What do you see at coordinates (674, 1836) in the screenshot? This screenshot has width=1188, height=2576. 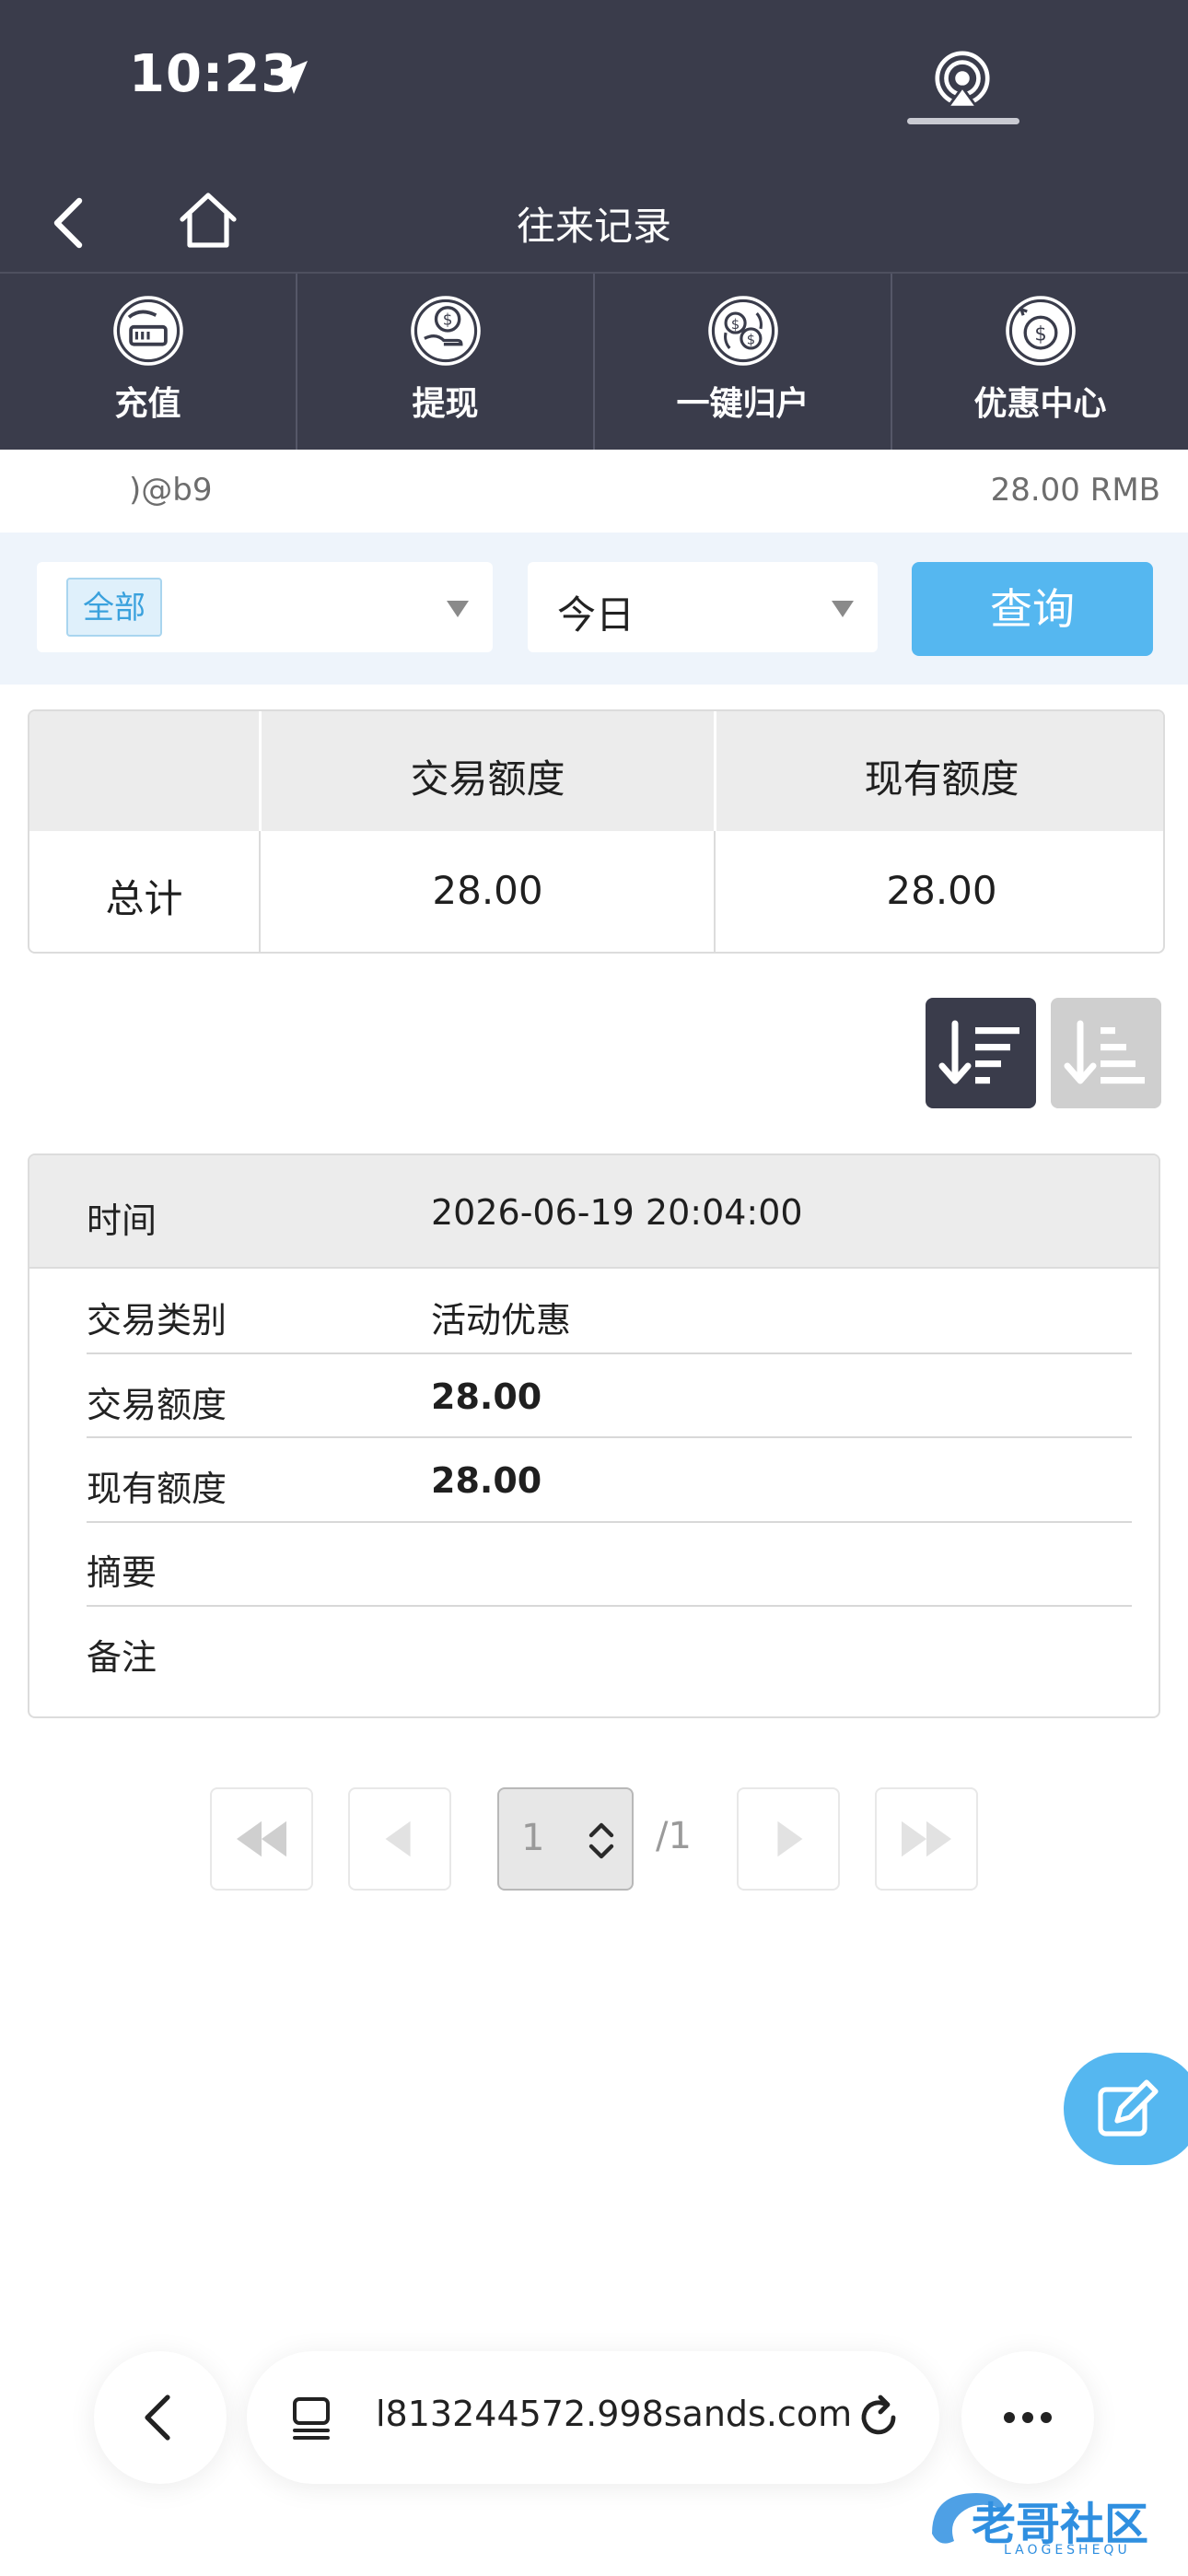 I see `total-pages: /1` at bounding box center [674, 1836].